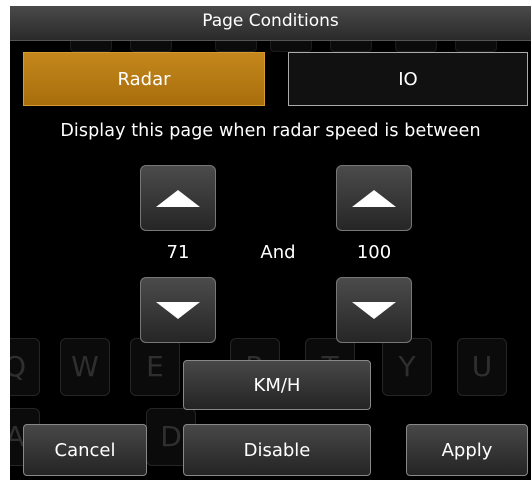 The image size is (531, 486). What do you see at coordinates (277, 385) in the screenshot?
I see `unit-toggle-button: KM/H` at bounding box center [277, 385].